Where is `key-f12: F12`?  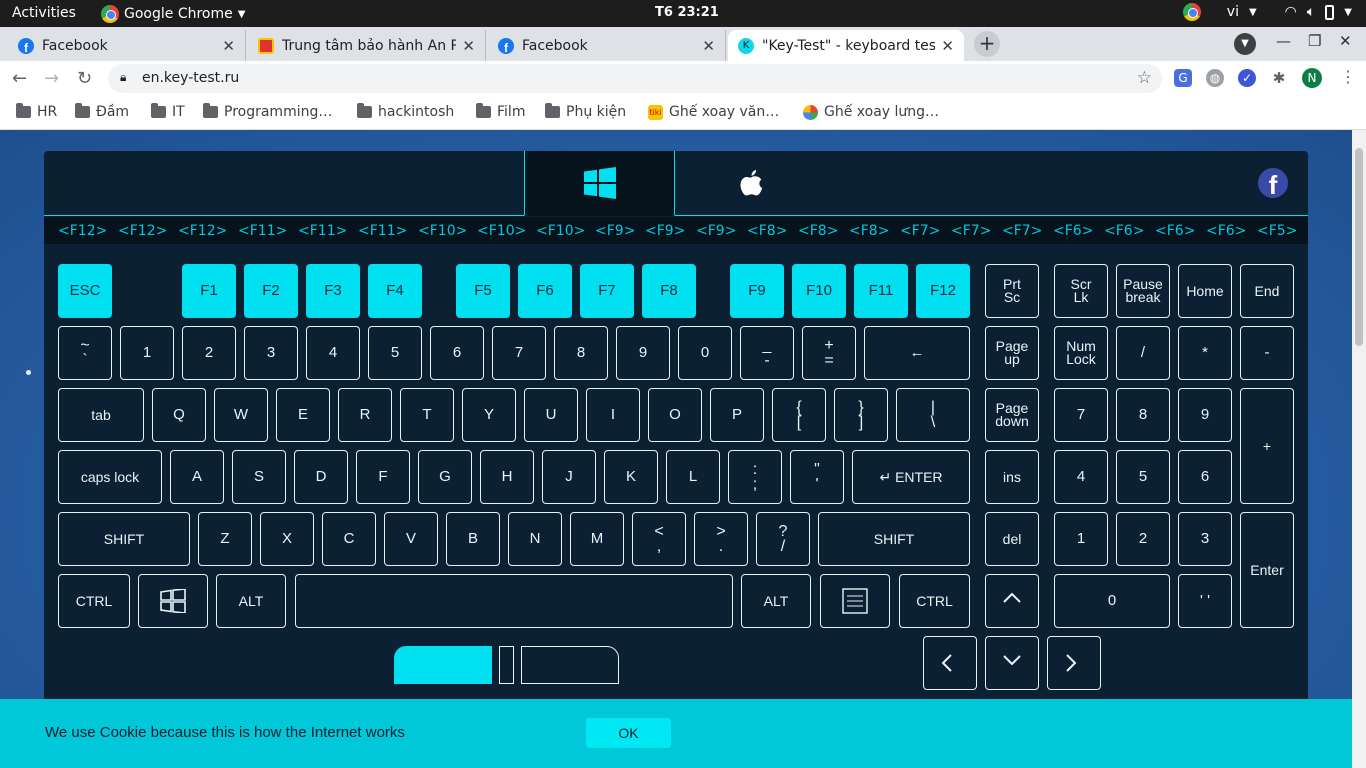 key-f12: F12 is located at coordinates (943, 291).